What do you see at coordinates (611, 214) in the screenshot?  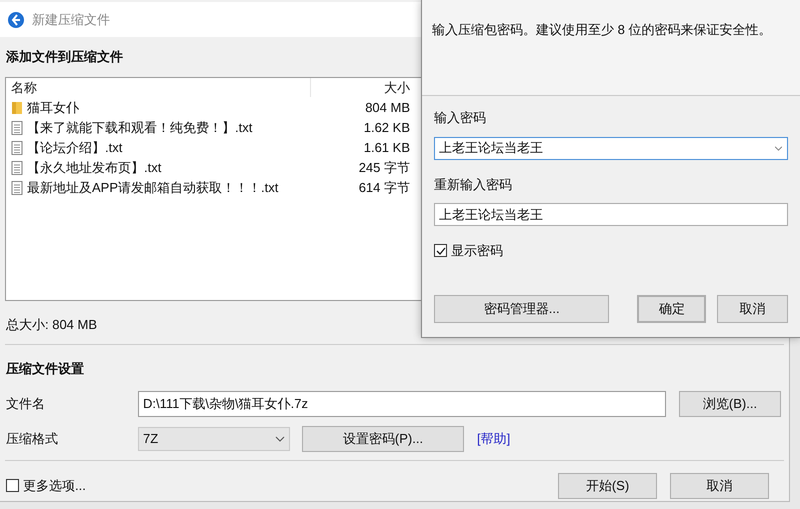 I see `confirm-password-field: 上老王论坛当老王` at bounding box center [611, 214].